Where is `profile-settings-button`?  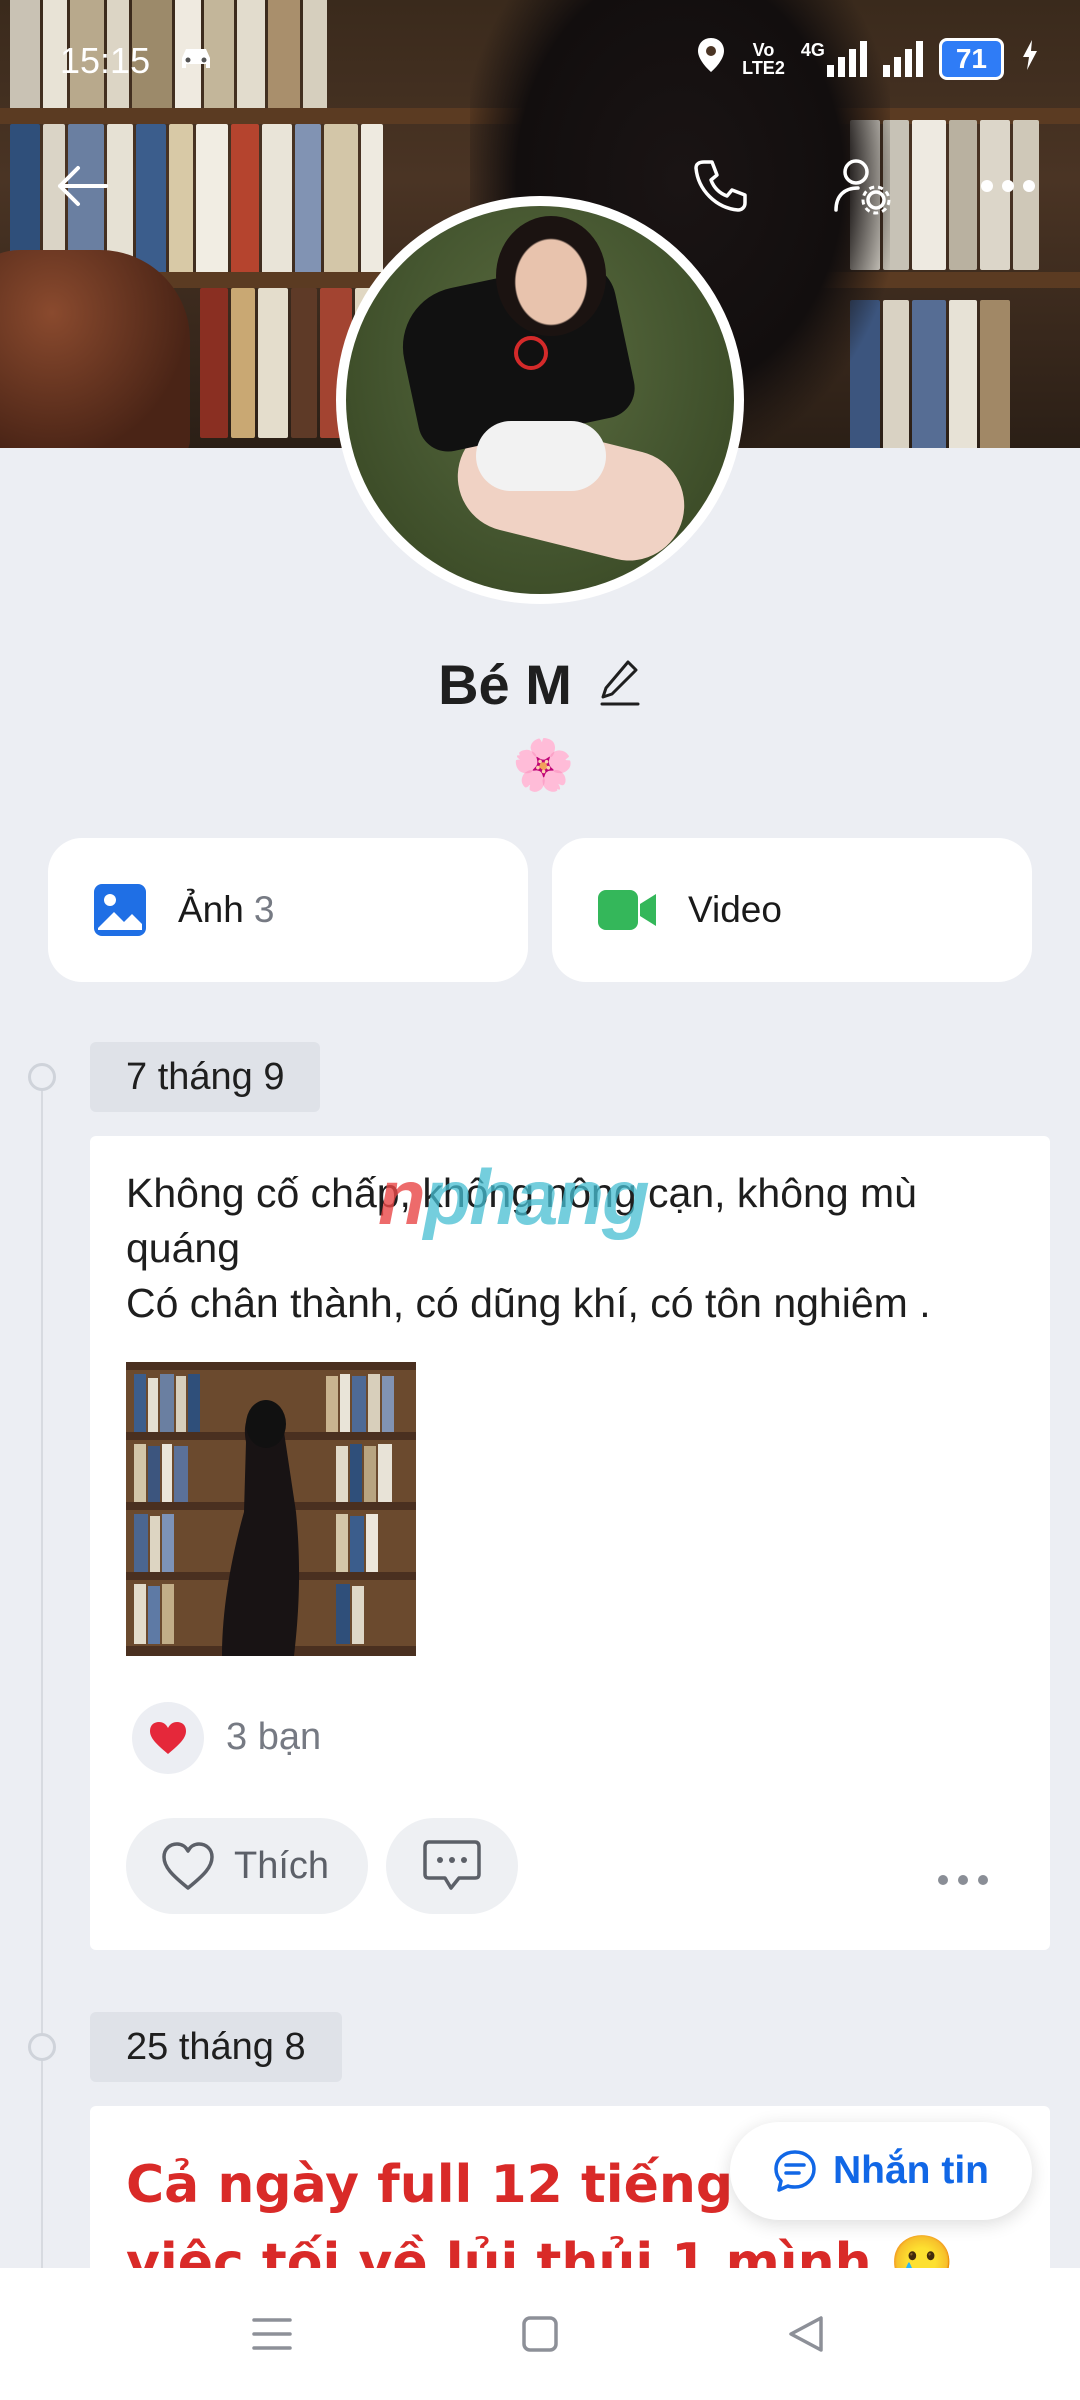 profile-settings-button is located at coordinates (862, 186).